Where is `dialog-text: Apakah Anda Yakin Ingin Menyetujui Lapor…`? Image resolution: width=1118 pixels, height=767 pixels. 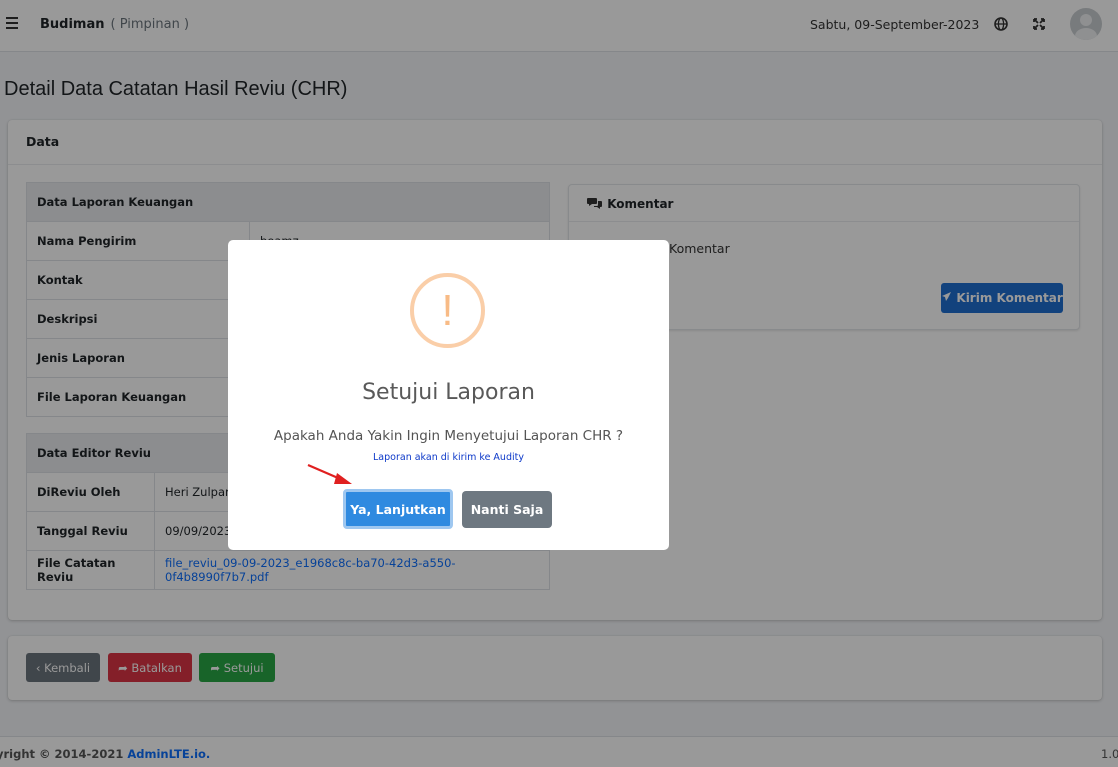 dialog-text: Apakah Anda Yakin Ingin Menyetujui Lapor… is located at coordinates (448, 436).